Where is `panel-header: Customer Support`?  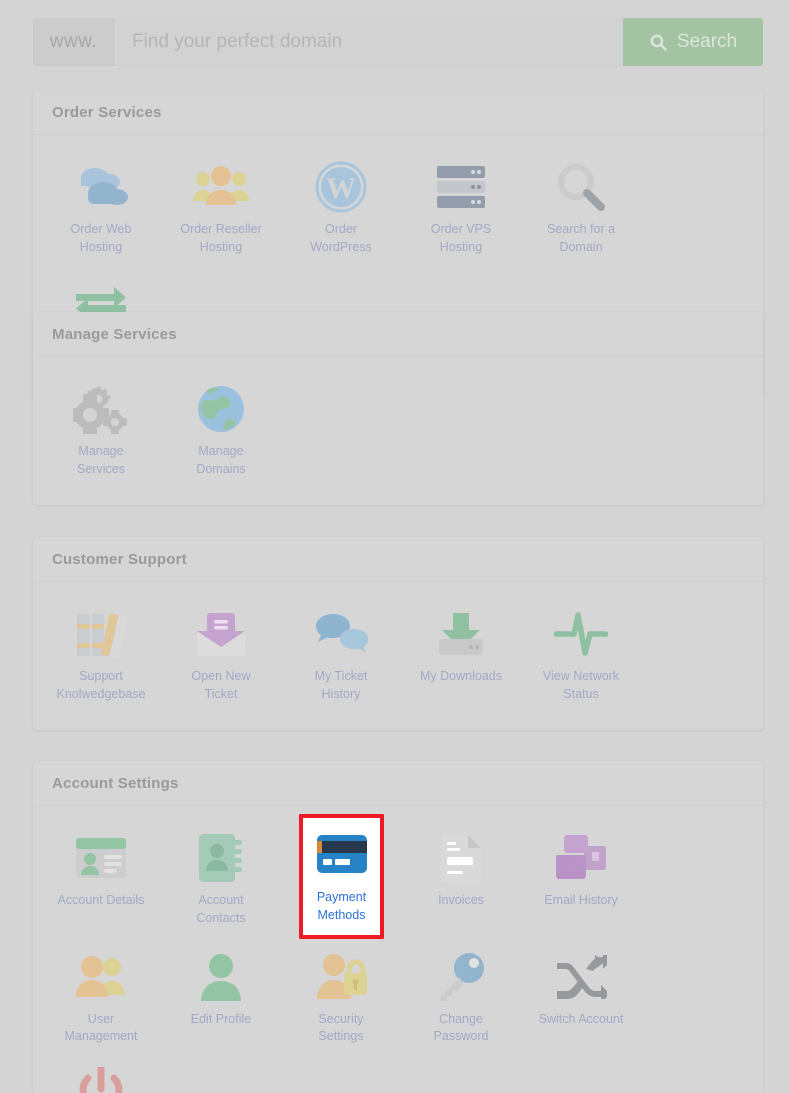
panel-header: Customer Support is located at coordinates (398, 559).